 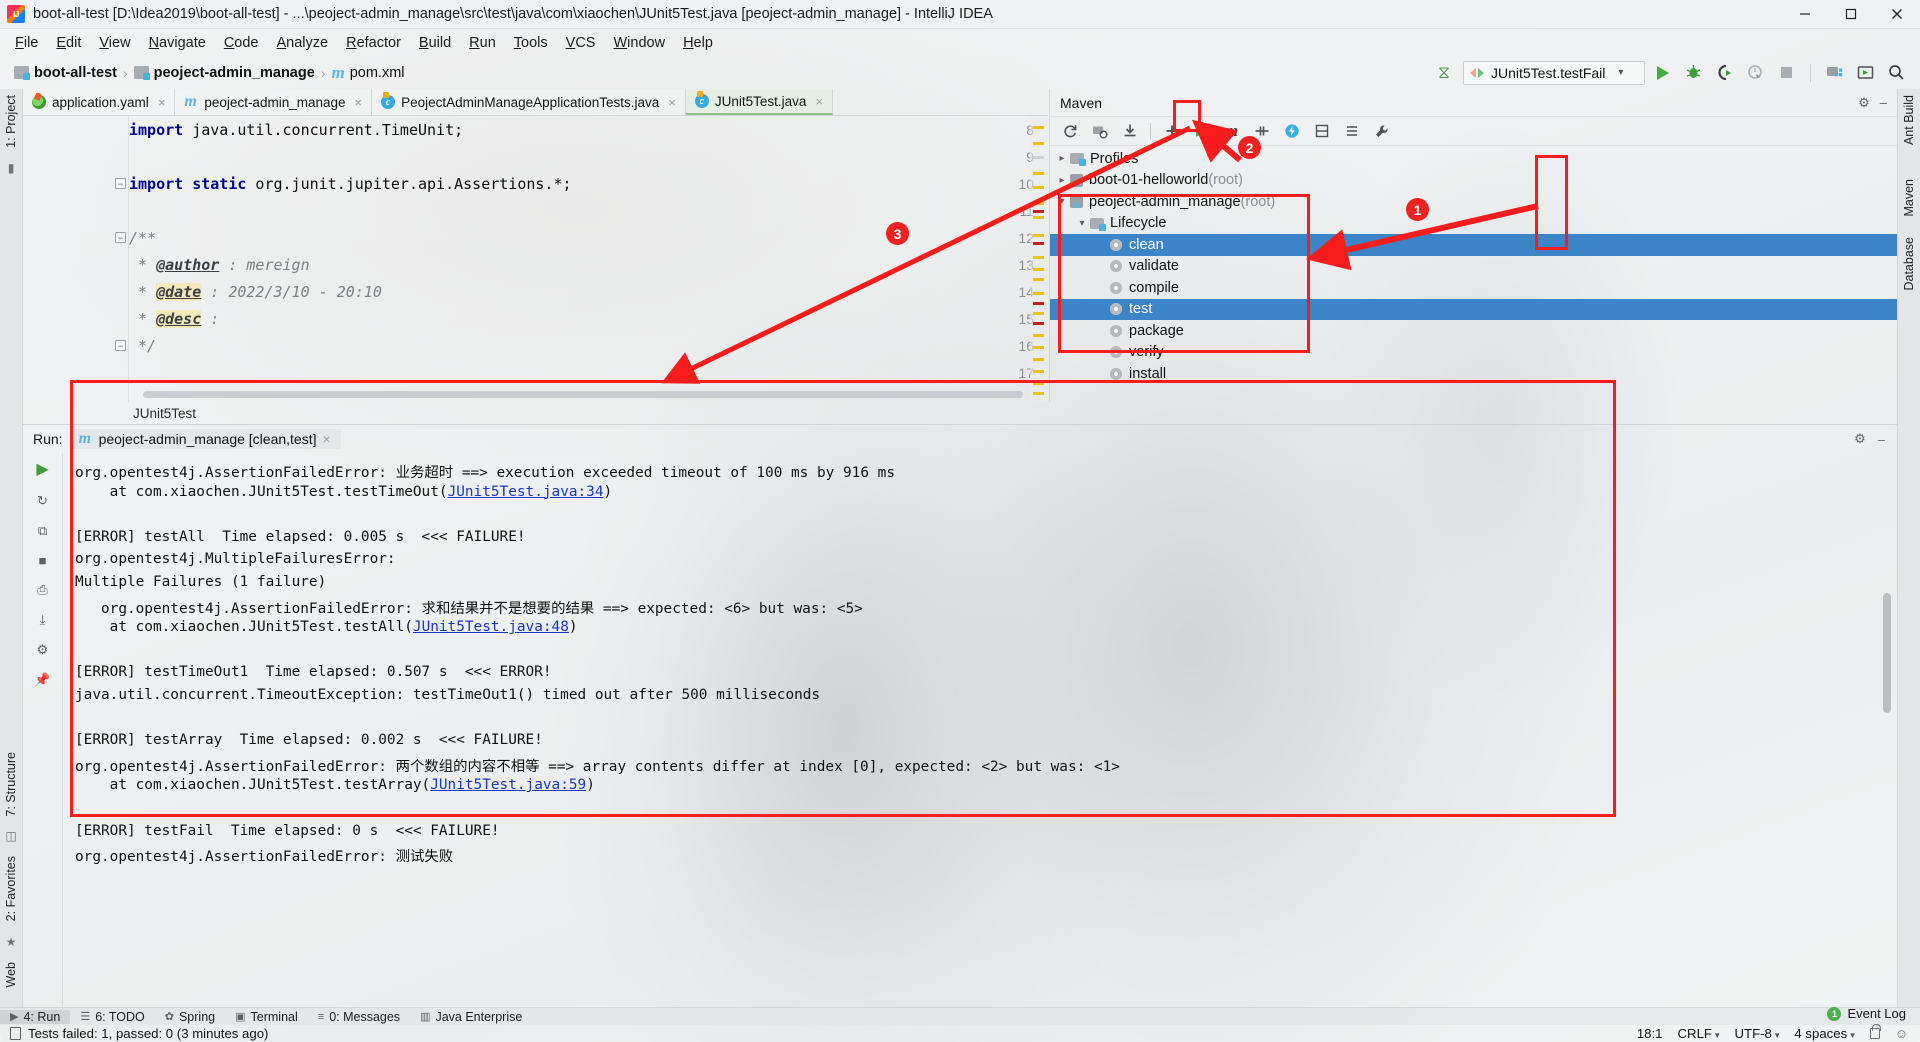 I want to click on run-with-coverage-button, so click(x=1724, y=73).